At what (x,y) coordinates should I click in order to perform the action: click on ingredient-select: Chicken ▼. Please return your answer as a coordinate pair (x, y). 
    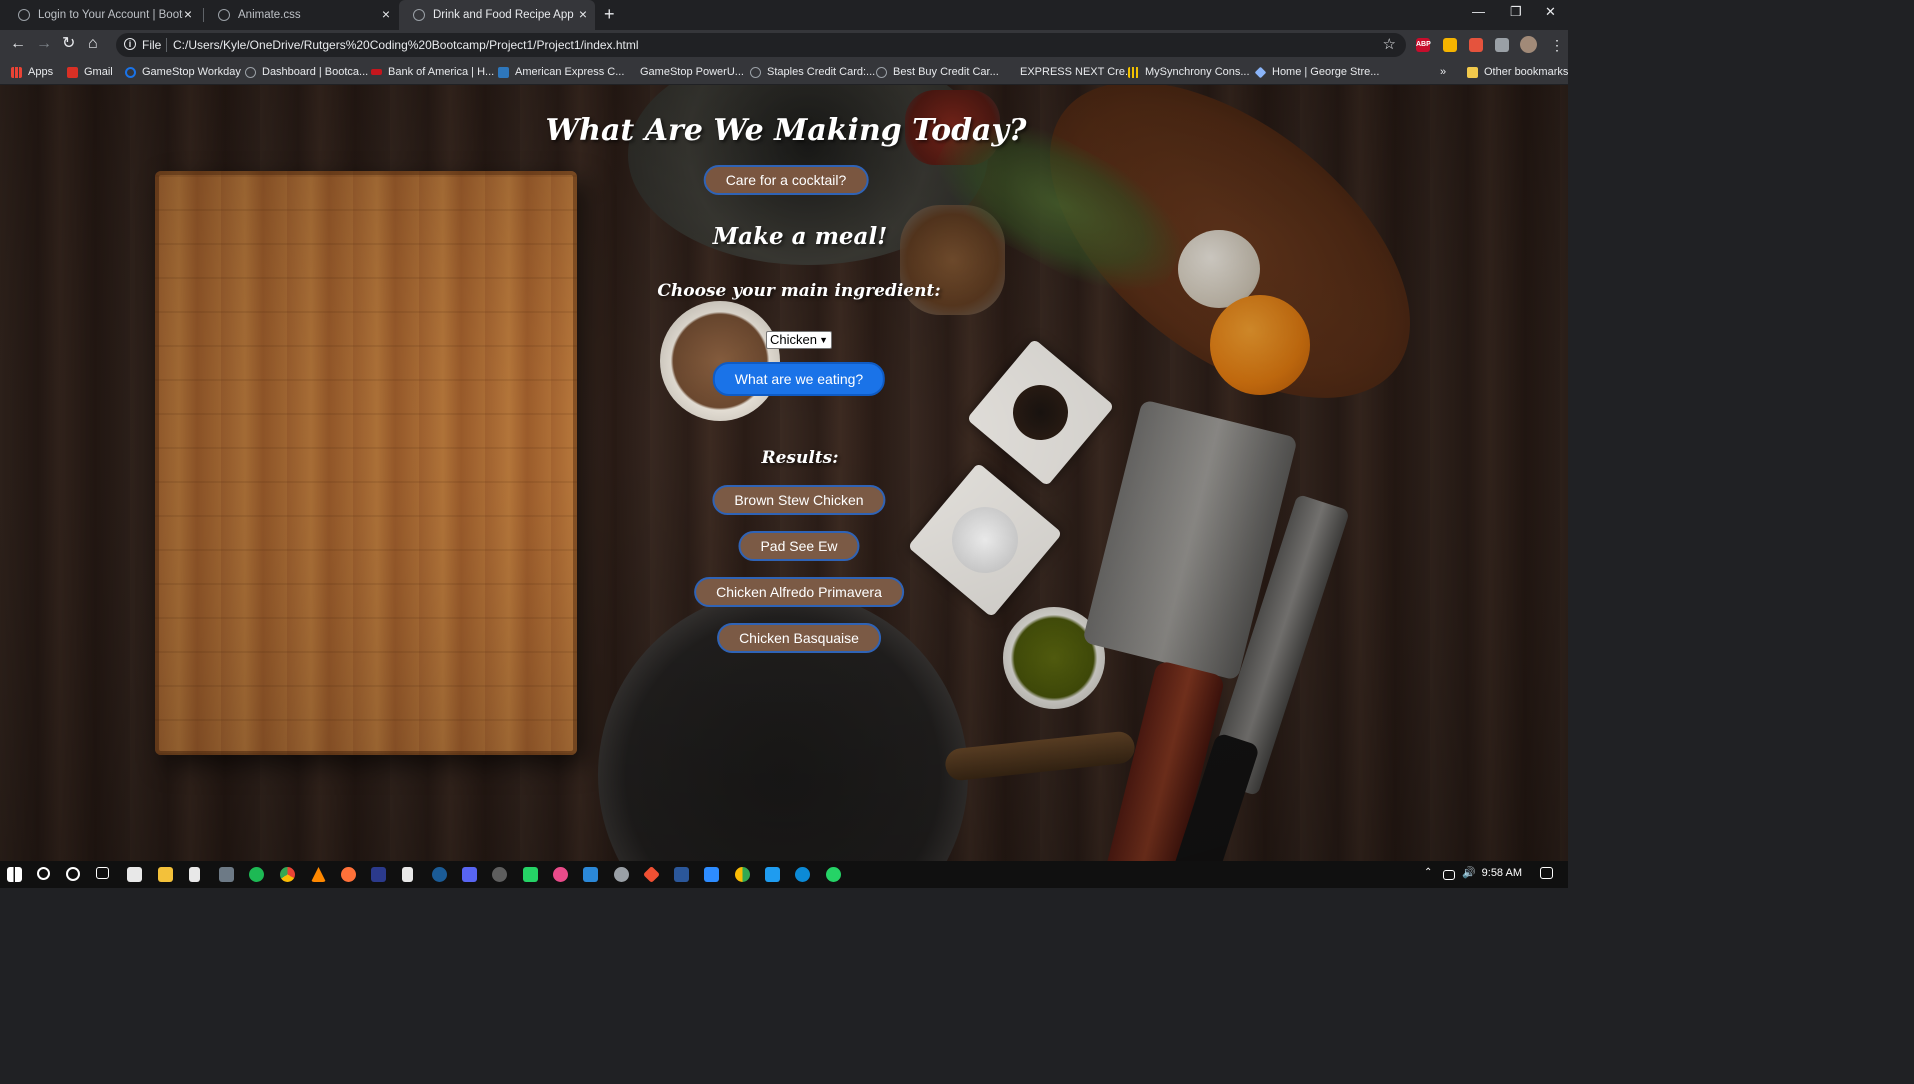
    Looking at the image, I should click on (799, 340).